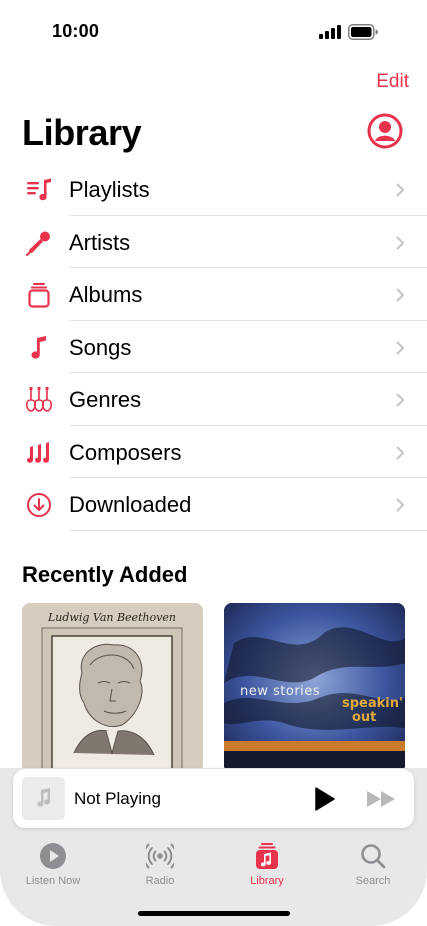  I want to click on microphone-icon, so click(38, 243).